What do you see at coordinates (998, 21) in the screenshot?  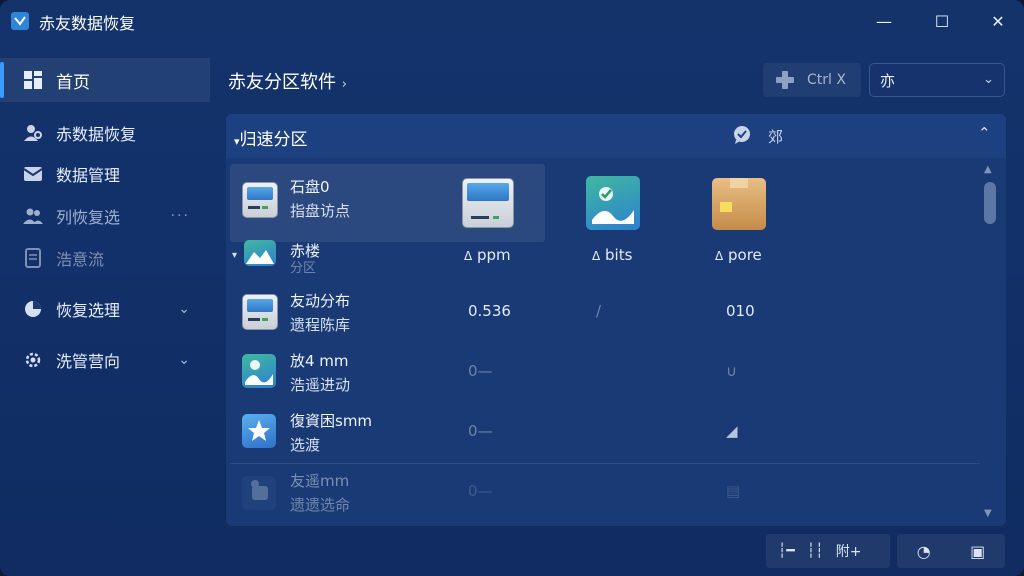 I see `close-button: ✕` at bounding box center [998, 21].